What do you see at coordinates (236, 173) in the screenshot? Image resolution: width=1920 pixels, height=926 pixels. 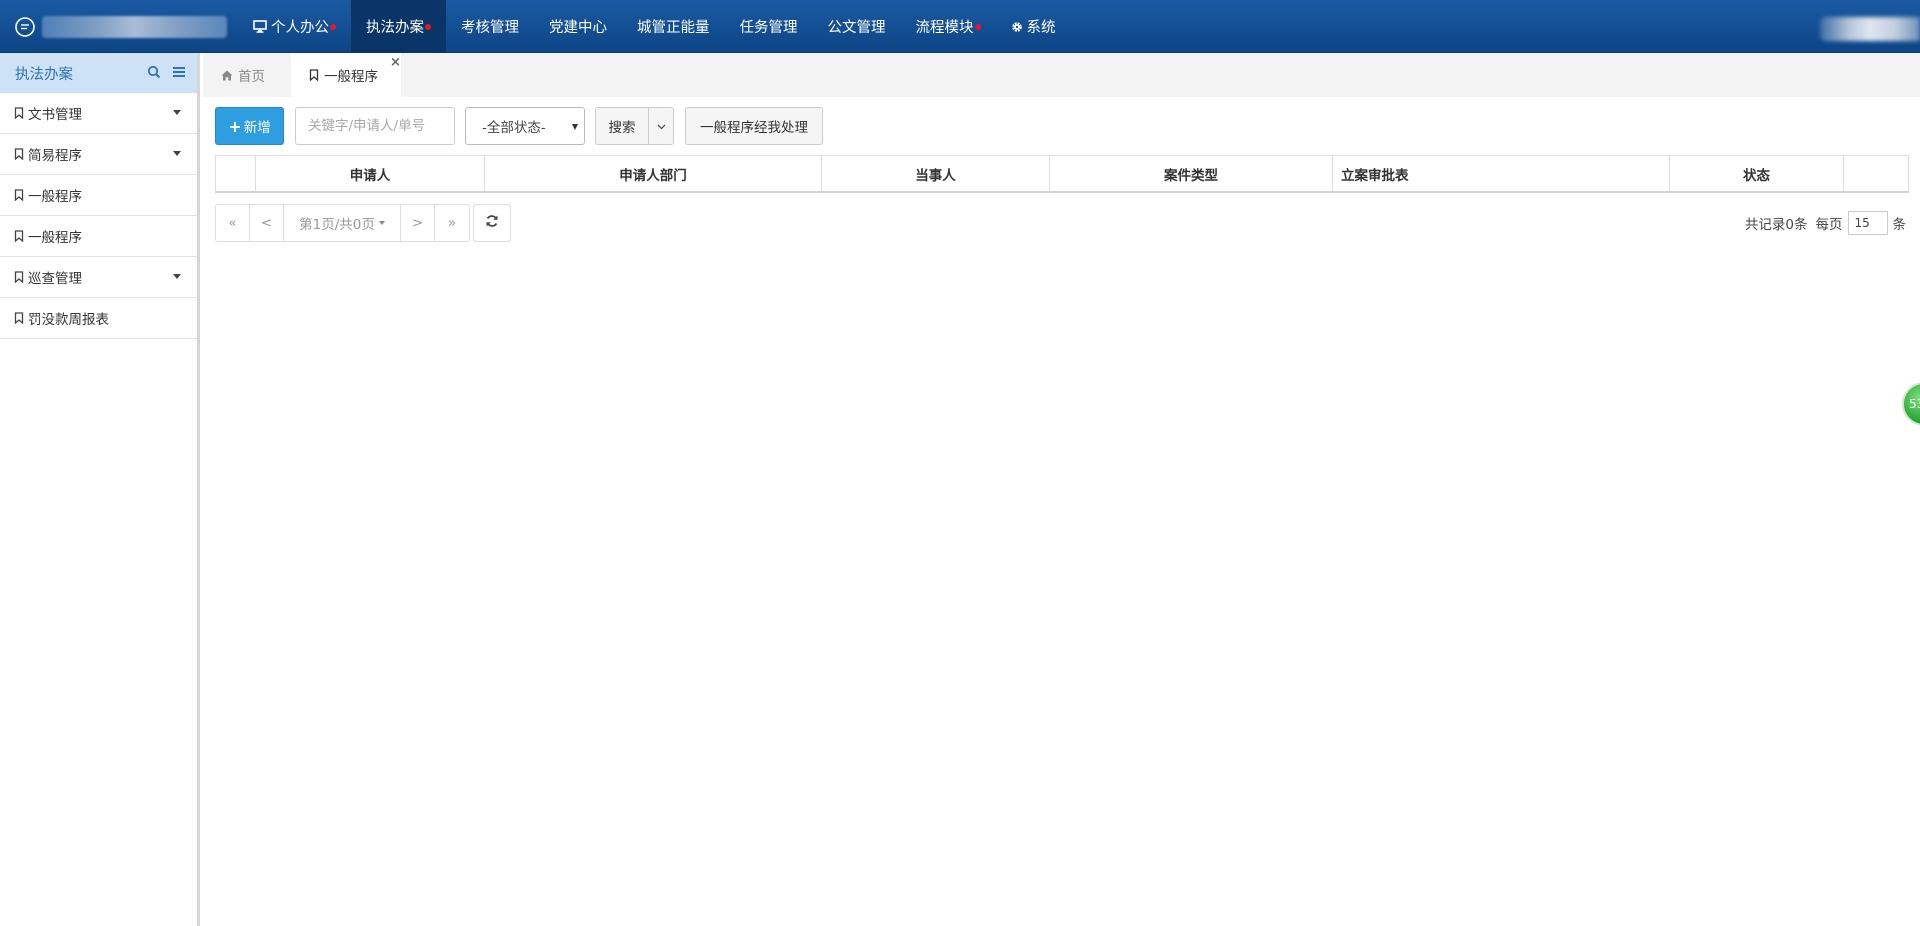 I see `column-checkbox` at bounding box center [236, 173].